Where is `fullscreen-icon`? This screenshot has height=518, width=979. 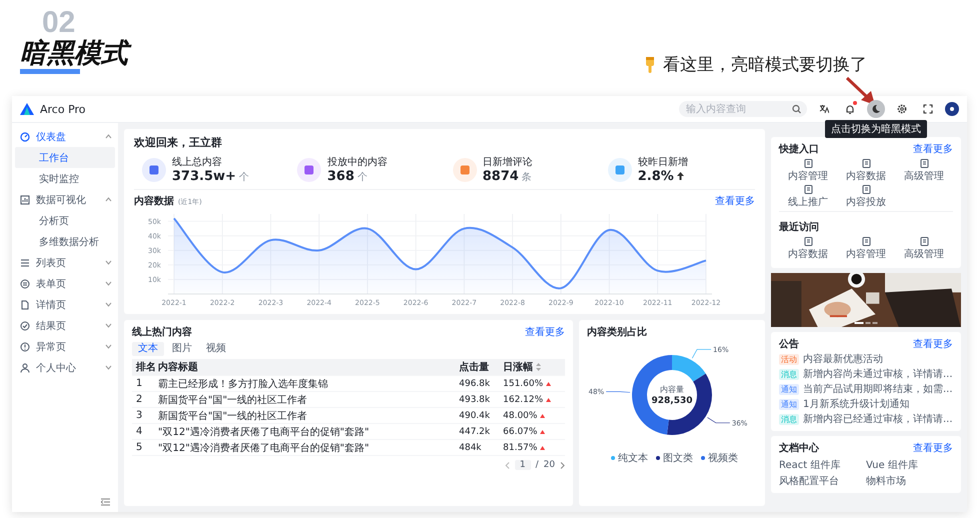 fullscreen-icon is located at coordinates (928, 109).